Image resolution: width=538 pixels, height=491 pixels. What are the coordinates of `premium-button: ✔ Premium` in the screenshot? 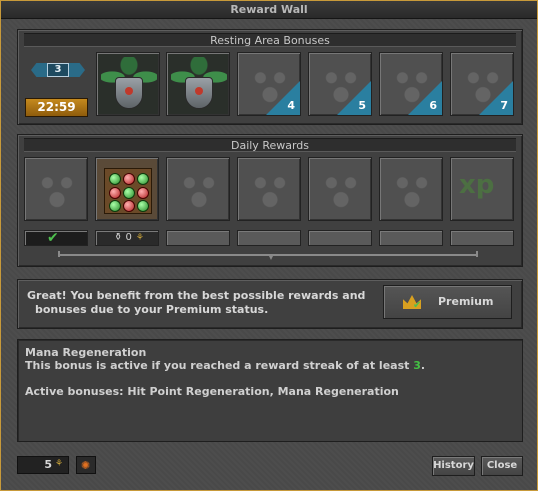 It's located at (447, 302).